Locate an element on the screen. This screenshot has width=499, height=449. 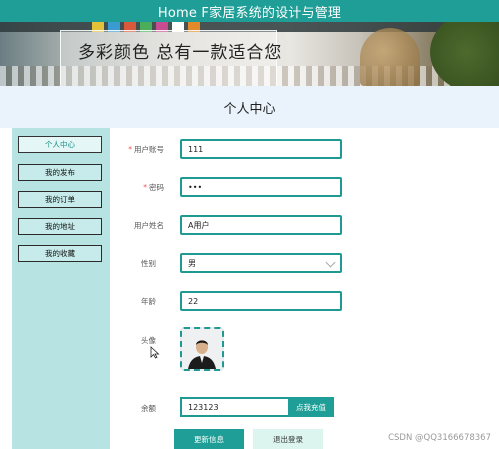
hero-banner: 多彩颜色 总有一款适合您 is located at coordinates (249, 54).